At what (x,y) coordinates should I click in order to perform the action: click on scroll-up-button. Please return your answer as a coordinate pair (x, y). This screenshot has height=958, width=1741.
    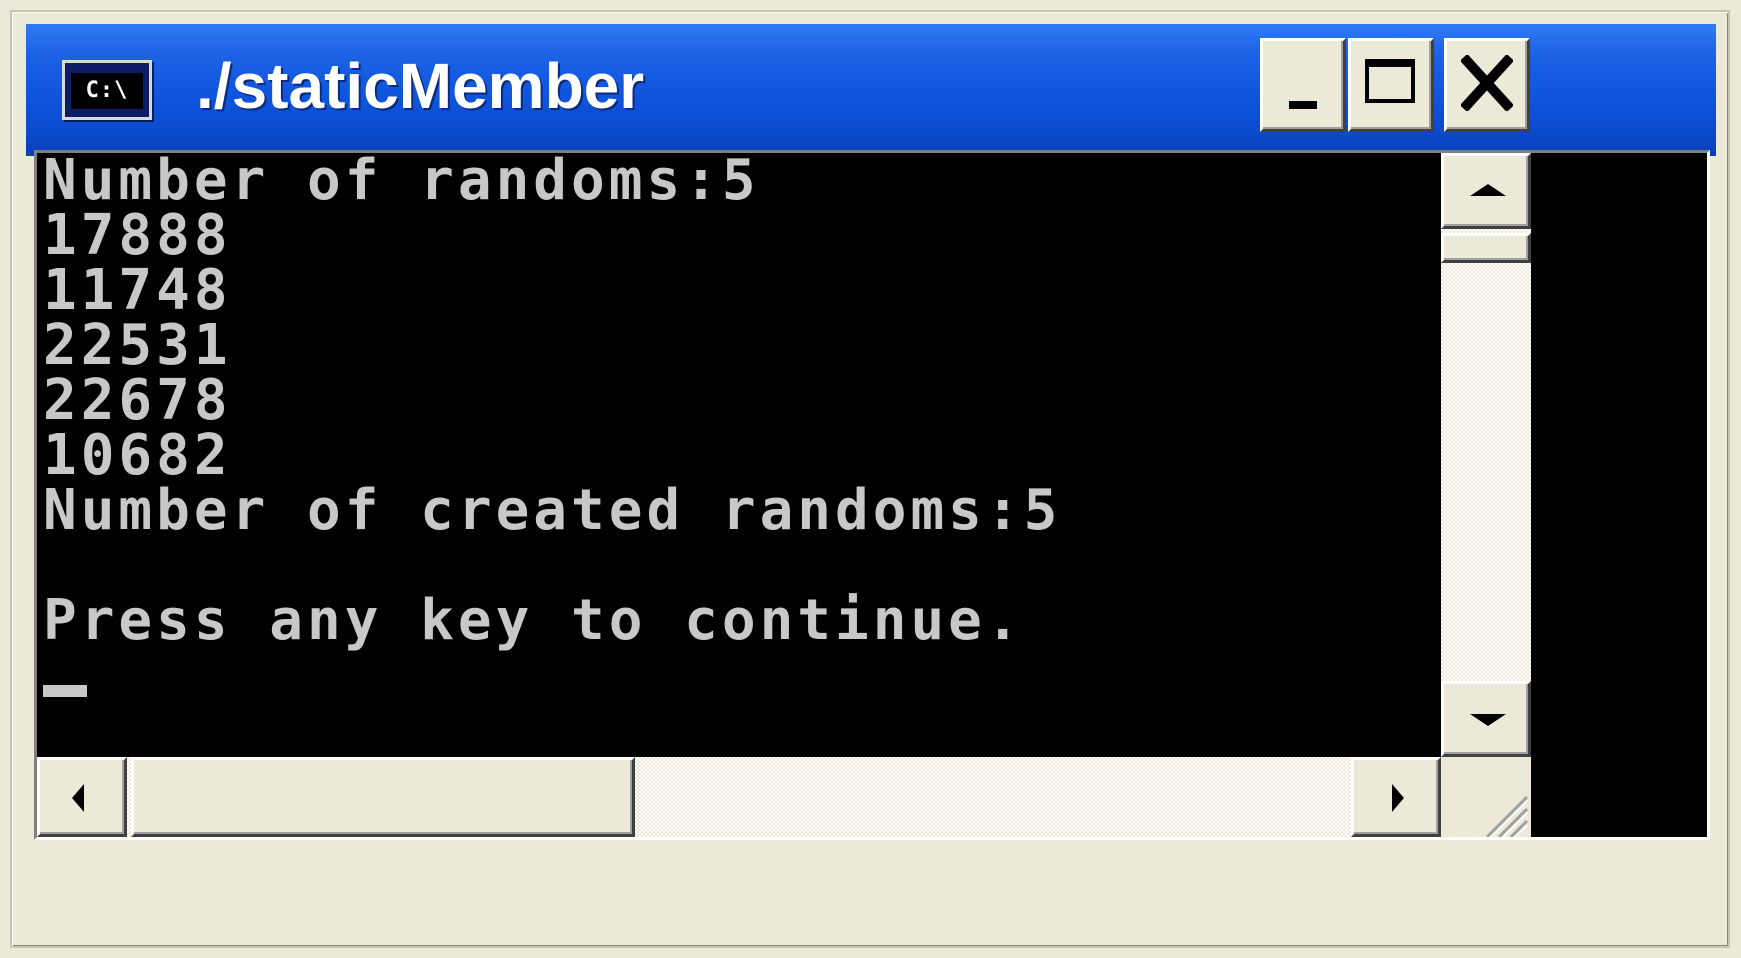
    Looking at the image, I should click on (1486, 191).